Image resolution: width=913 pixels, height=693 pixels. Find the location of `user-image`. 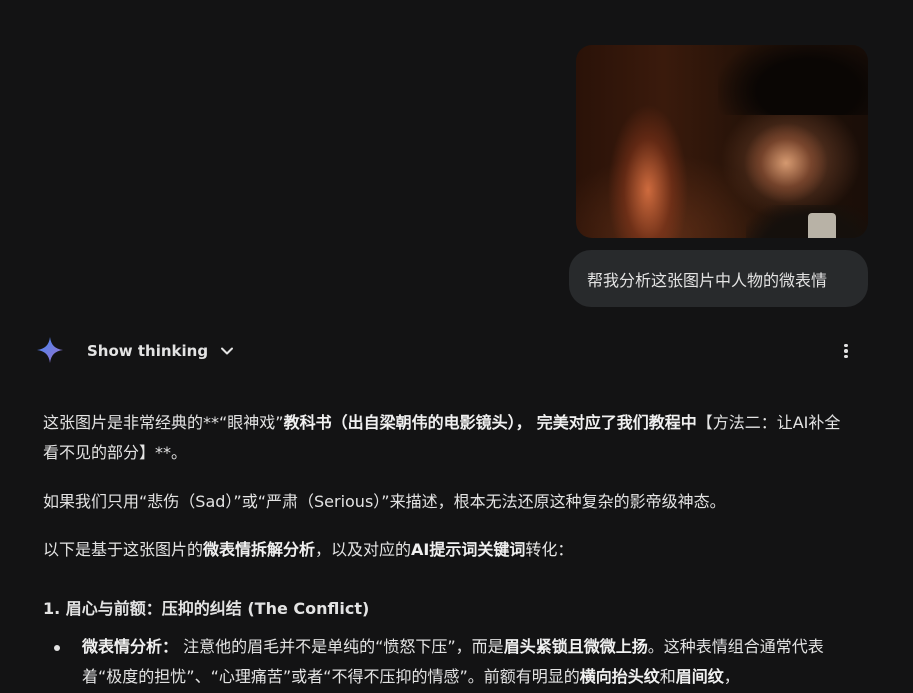

user-image is located at coordinates (722, 141).